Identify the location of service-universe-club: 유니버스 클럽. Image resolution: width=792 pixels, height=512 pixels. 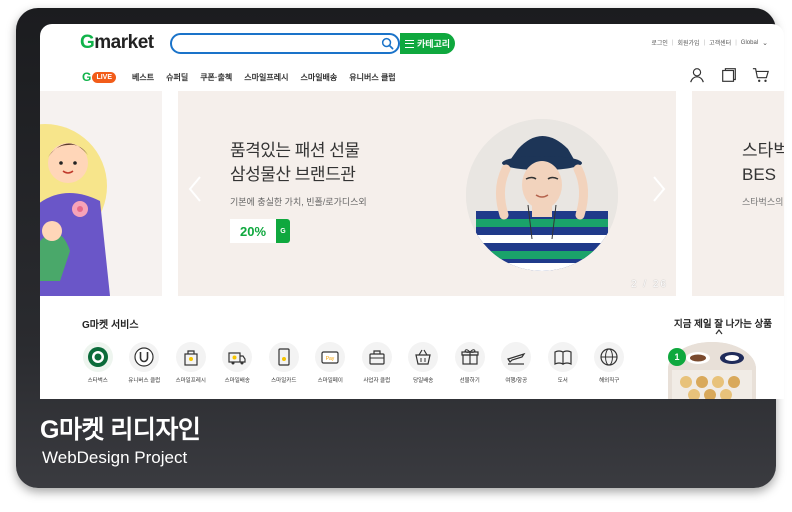
(145, 363).